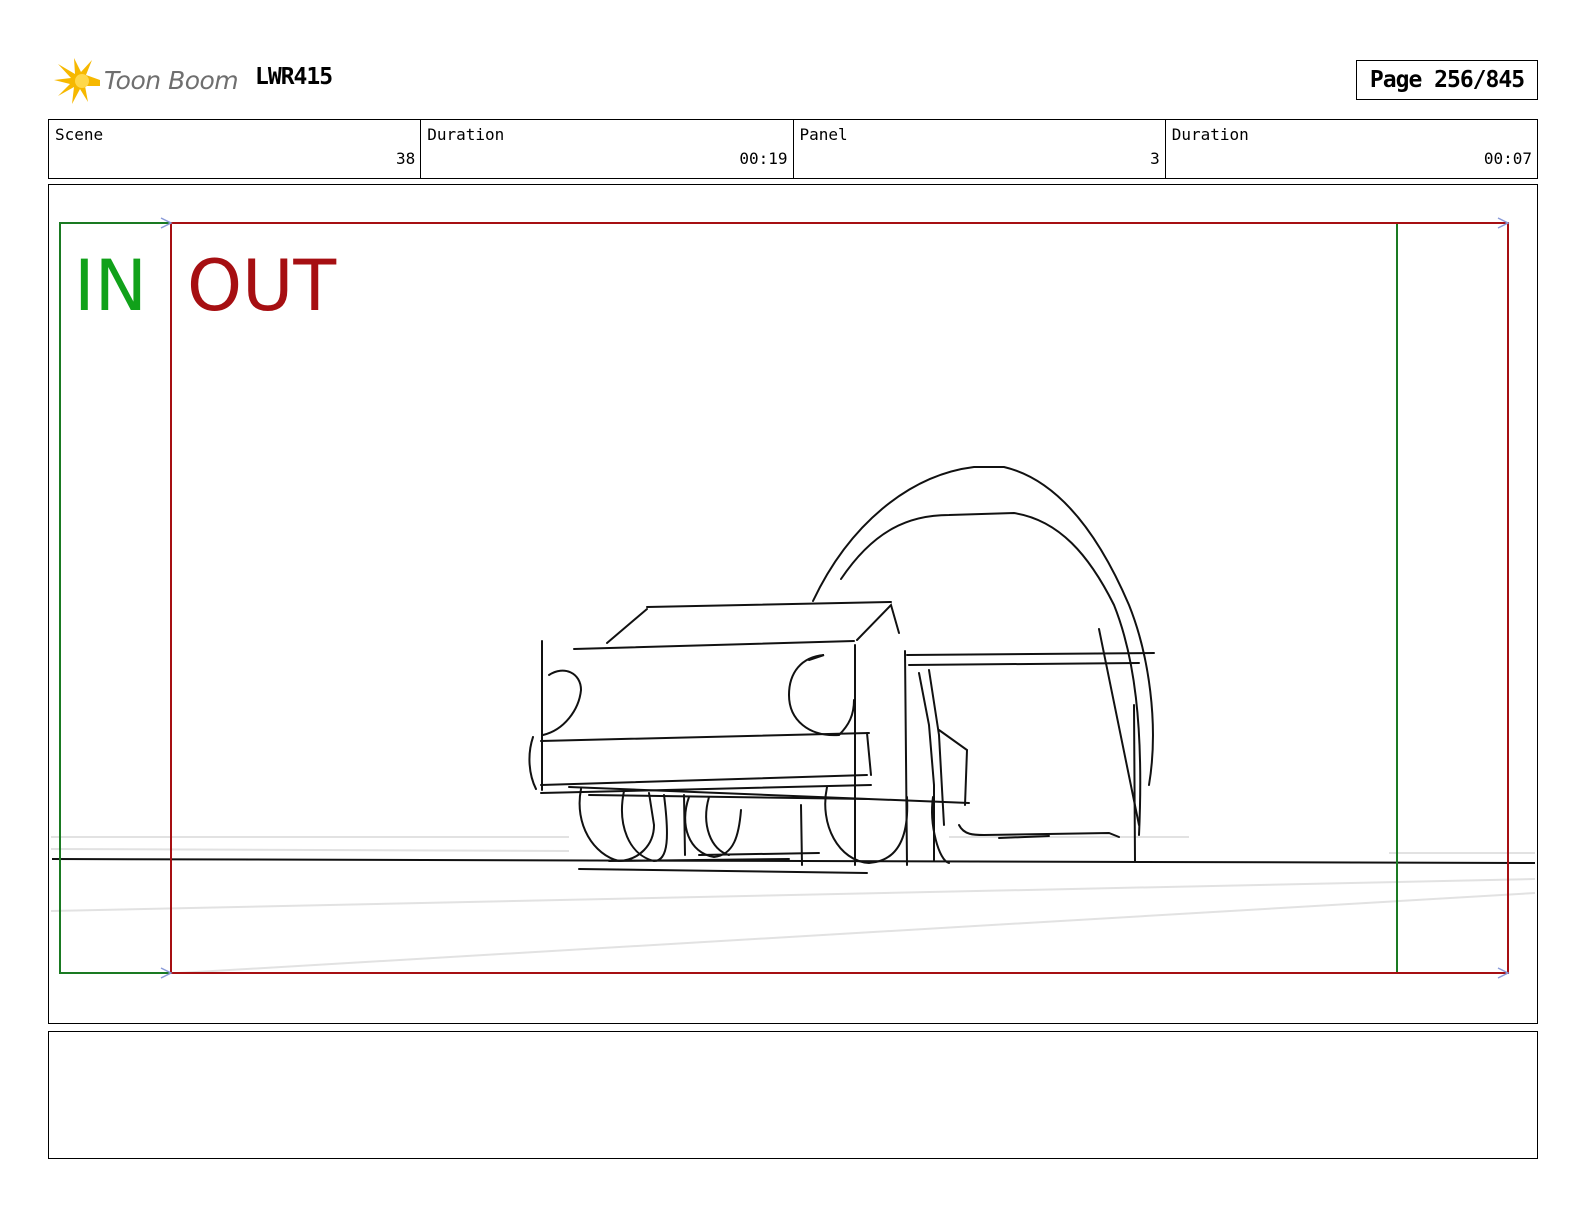 This screenshot has height=1224, width=1584. I want to click on scene-duration-value: 00:19, so click(763, 158).